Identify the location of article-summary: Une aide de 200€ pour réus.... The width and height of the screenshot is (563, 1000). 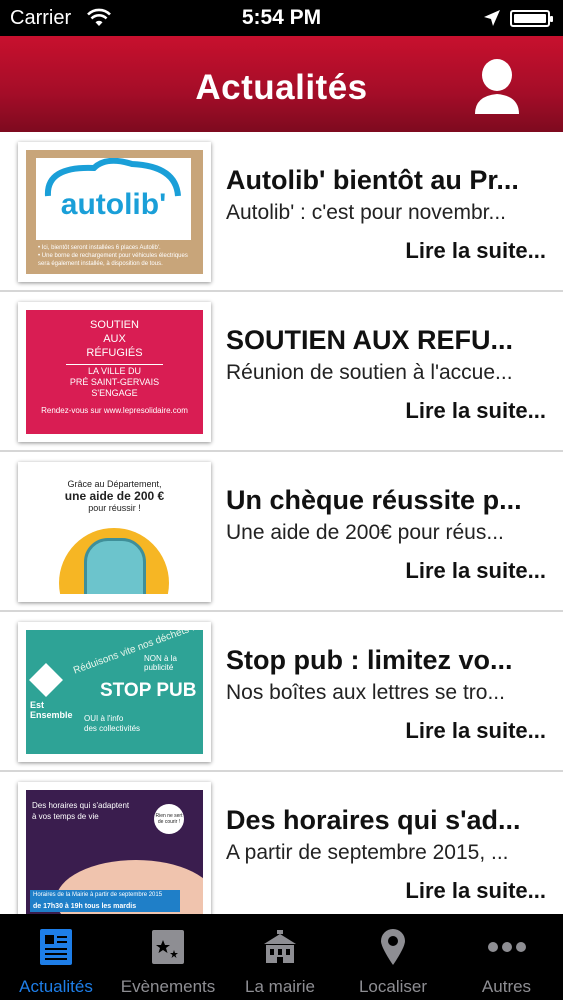
(365, 532).